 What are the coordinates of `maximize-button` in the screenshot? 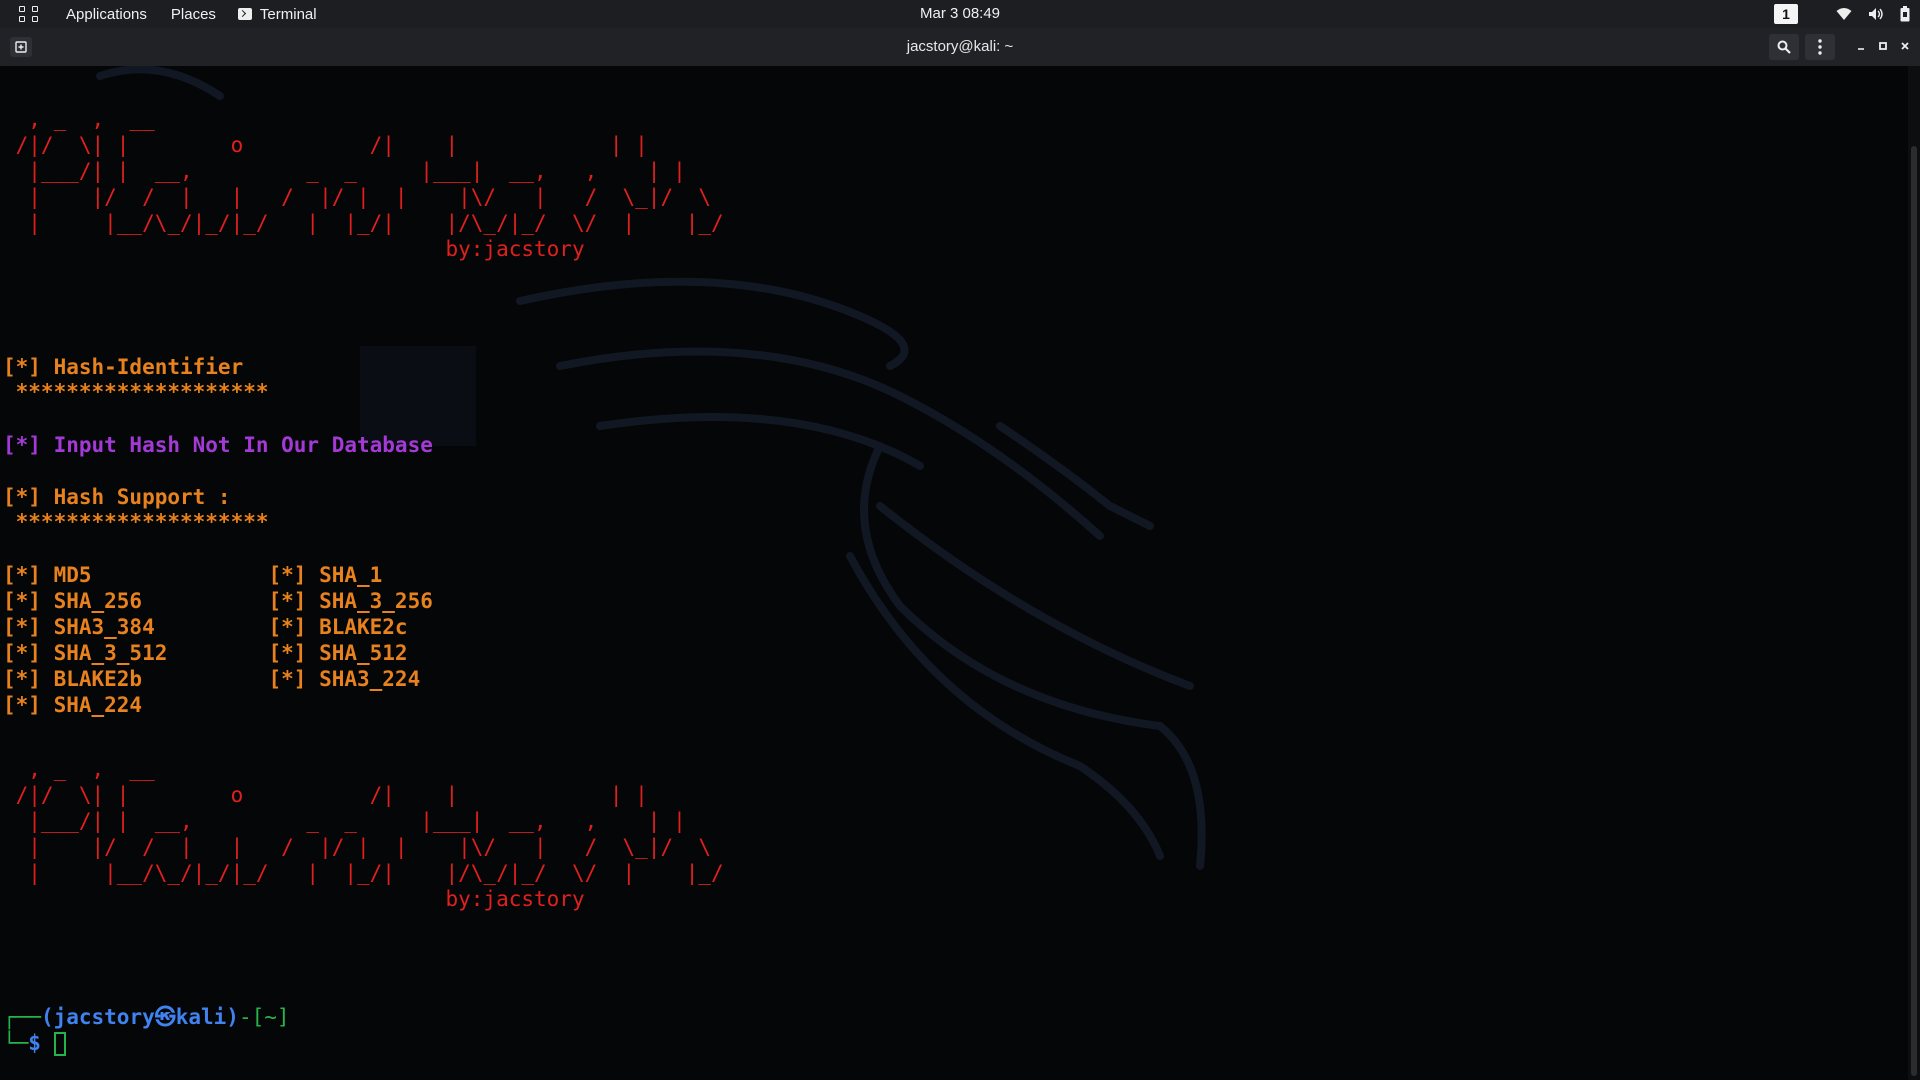 It's located at (1883, 46).